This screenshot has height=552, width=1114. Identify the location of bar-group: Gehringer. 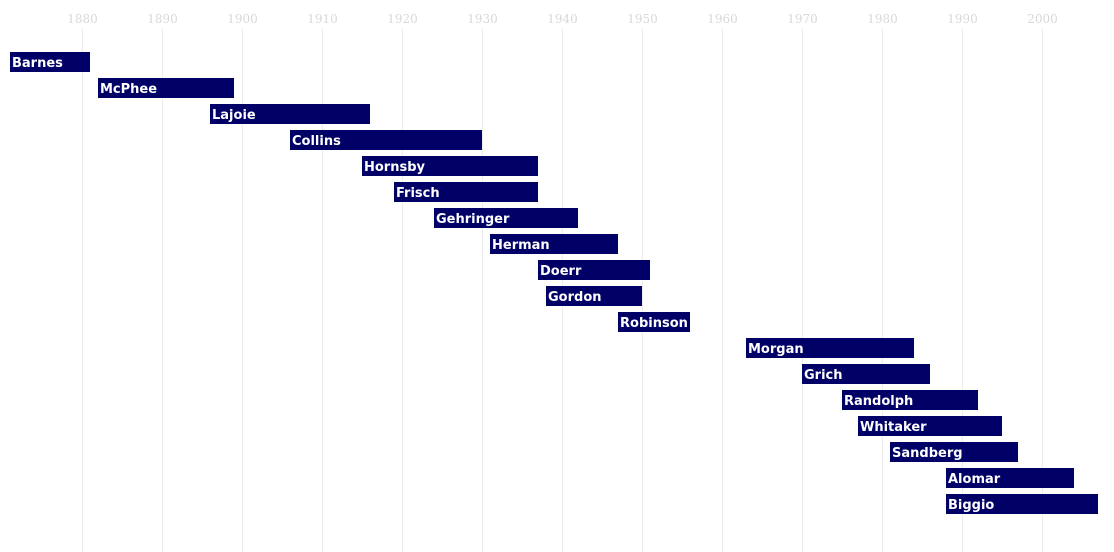
(506, 218).